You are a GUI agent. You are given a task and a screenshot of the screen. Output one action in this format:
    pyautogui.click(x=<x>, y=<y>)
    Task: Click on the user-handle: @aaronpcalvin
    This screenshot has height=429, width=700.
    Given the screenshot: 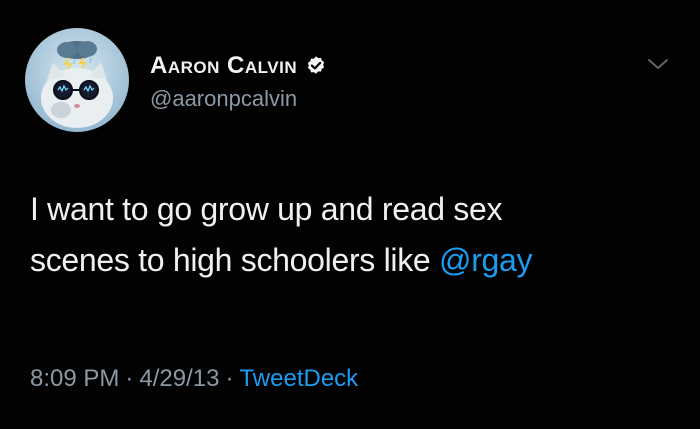 What is the action you would take?
    pyautogui.click(x=238, y=99)
    